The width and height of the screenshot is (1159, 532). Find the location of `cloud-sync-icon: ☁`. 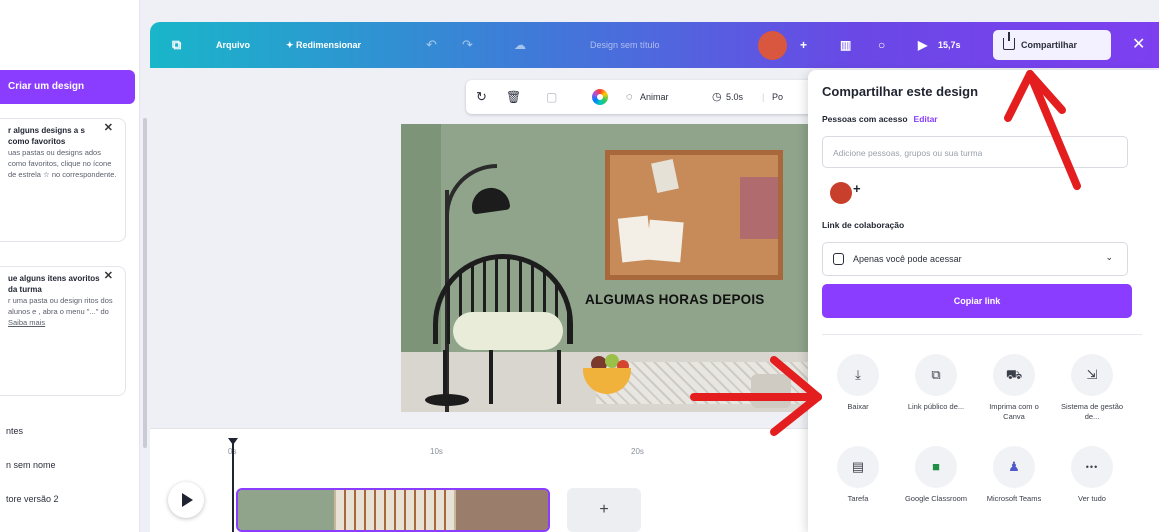

cloud-sync-icon: ☁ is located at coordinates (520, 45).